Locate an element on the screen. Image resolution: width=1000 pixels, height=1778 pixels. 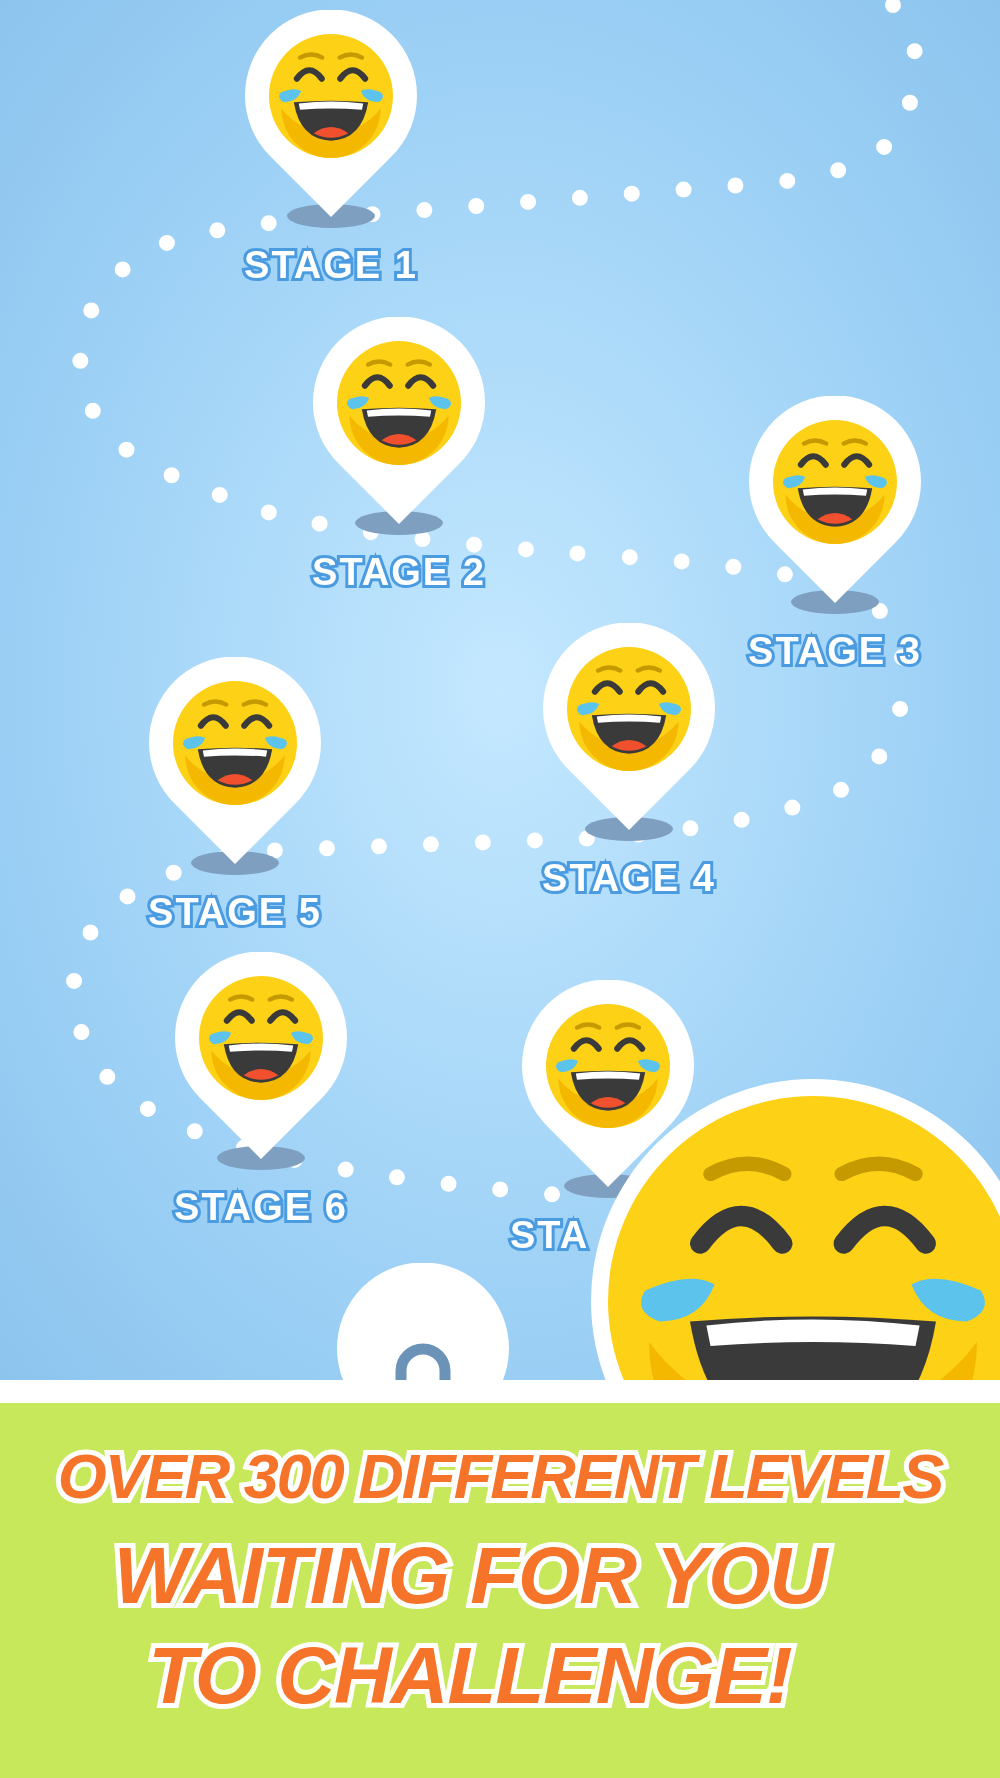
stage-label: STAGE 6 is located at coordinates (261, 1207).